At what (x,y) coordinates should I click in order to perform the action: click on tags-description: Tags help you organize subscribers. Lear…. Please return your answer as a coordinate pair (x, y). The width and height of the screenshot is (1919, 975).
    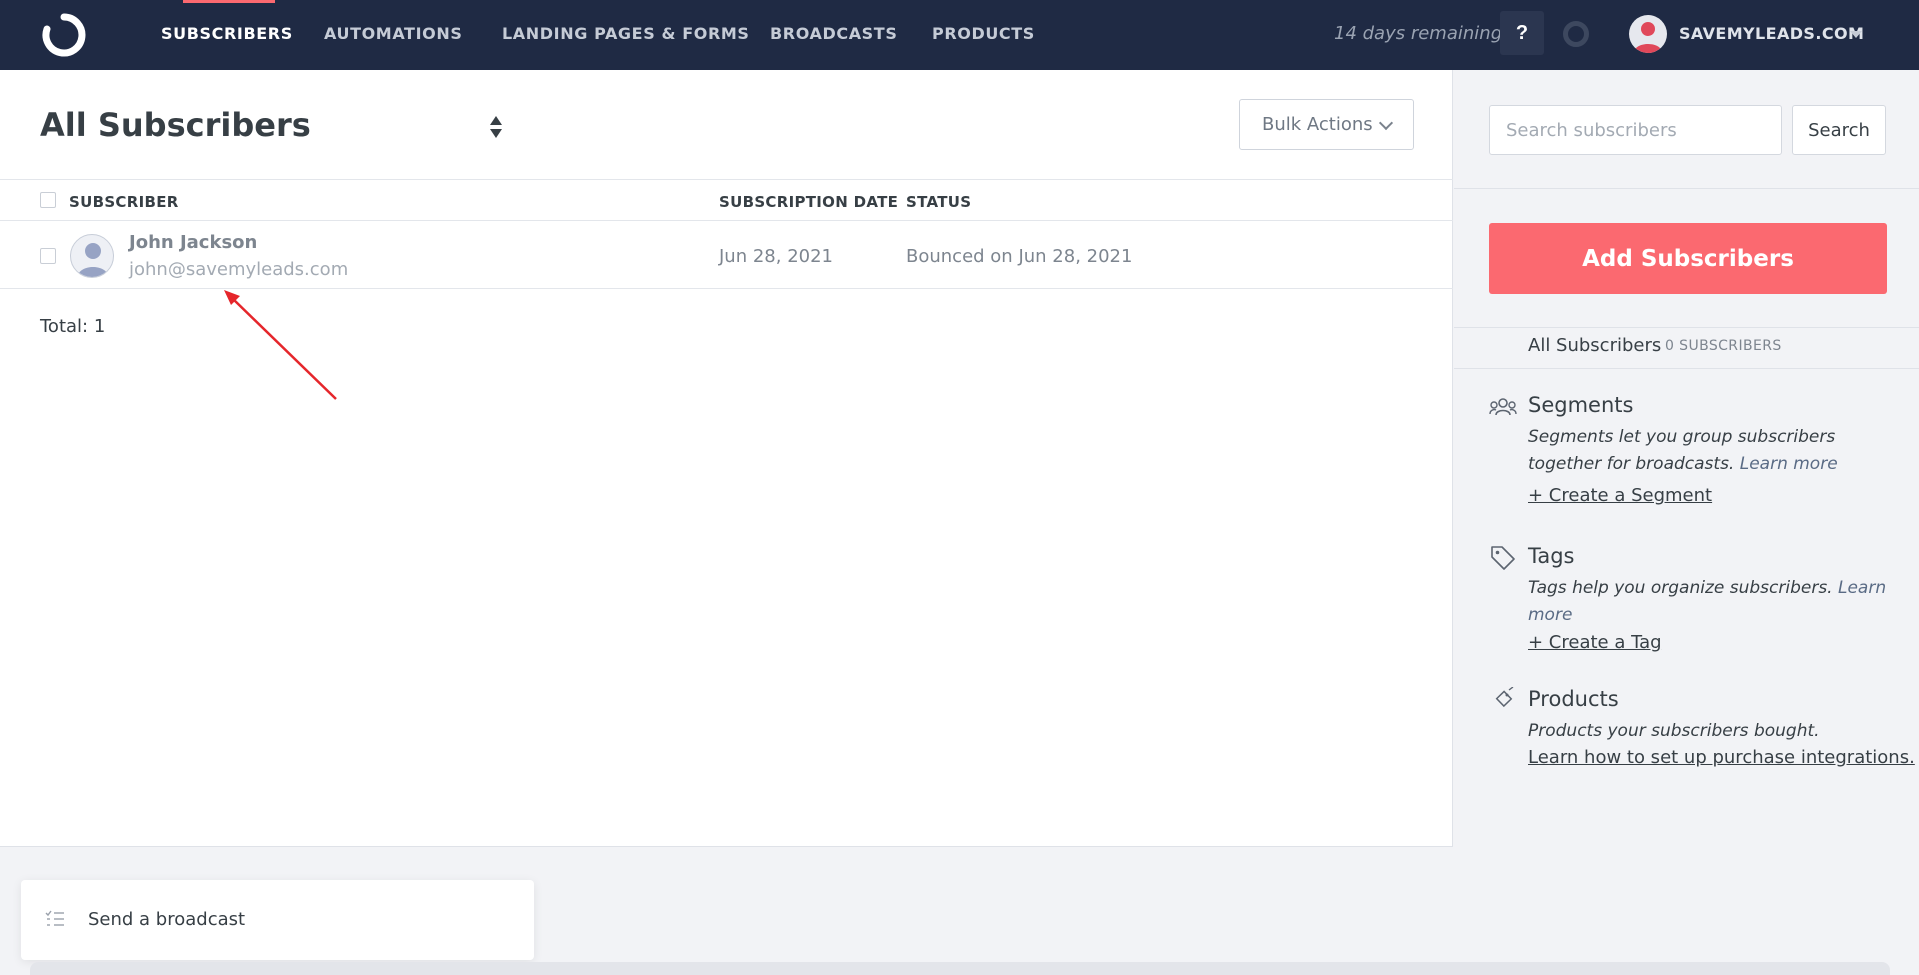
    Looking at the image, I should click on (1713, 602).